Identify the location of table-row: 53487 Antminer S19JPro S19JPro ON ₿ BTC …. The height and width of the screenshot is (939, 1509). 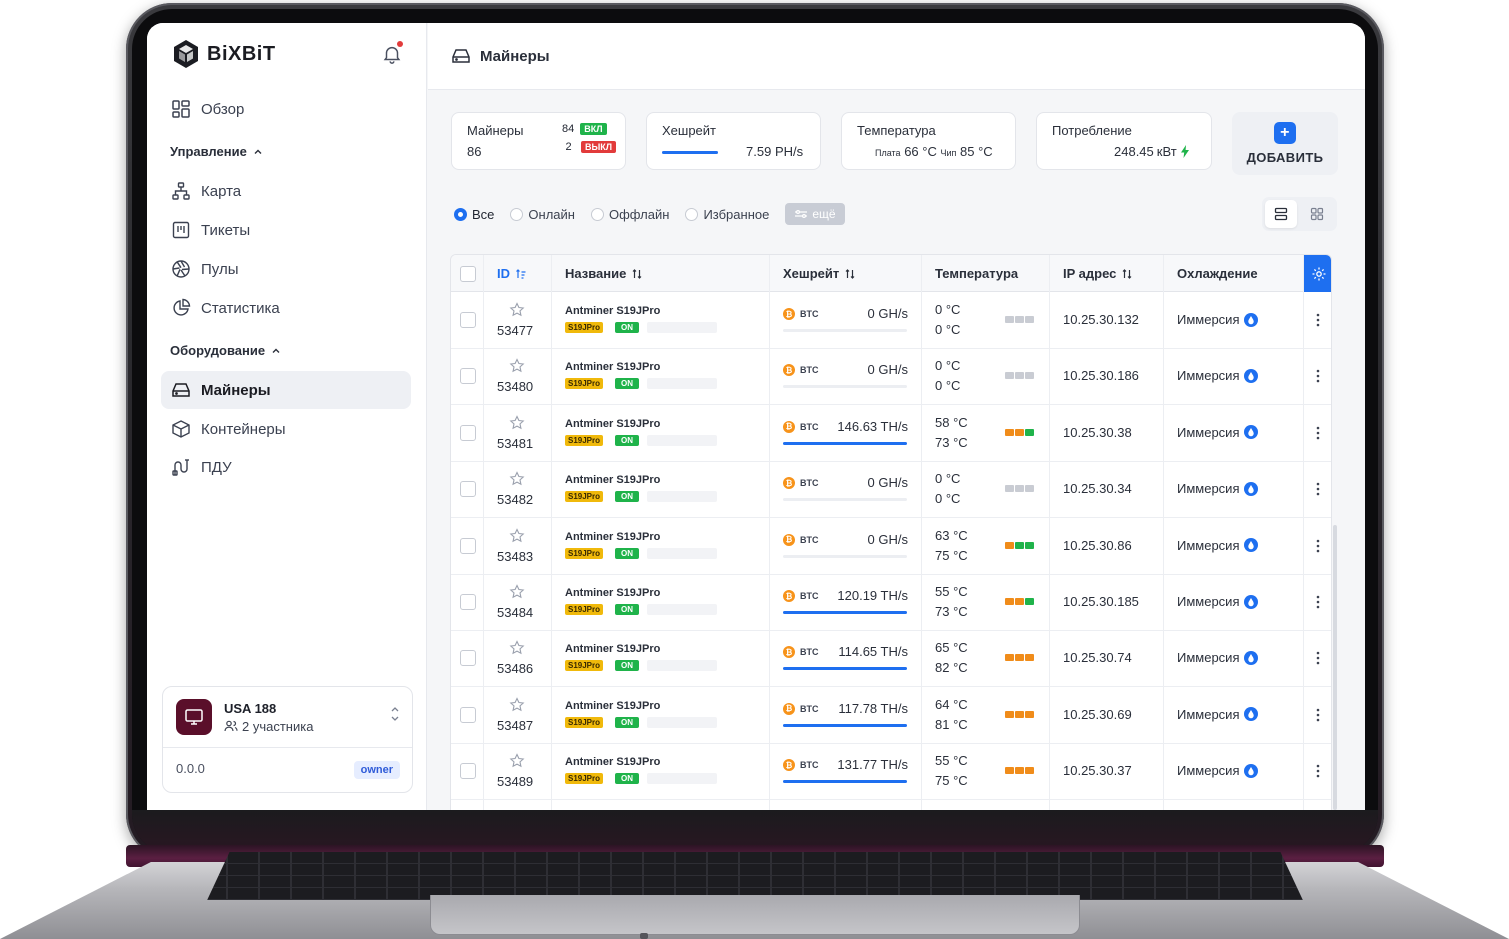
(891, 715).